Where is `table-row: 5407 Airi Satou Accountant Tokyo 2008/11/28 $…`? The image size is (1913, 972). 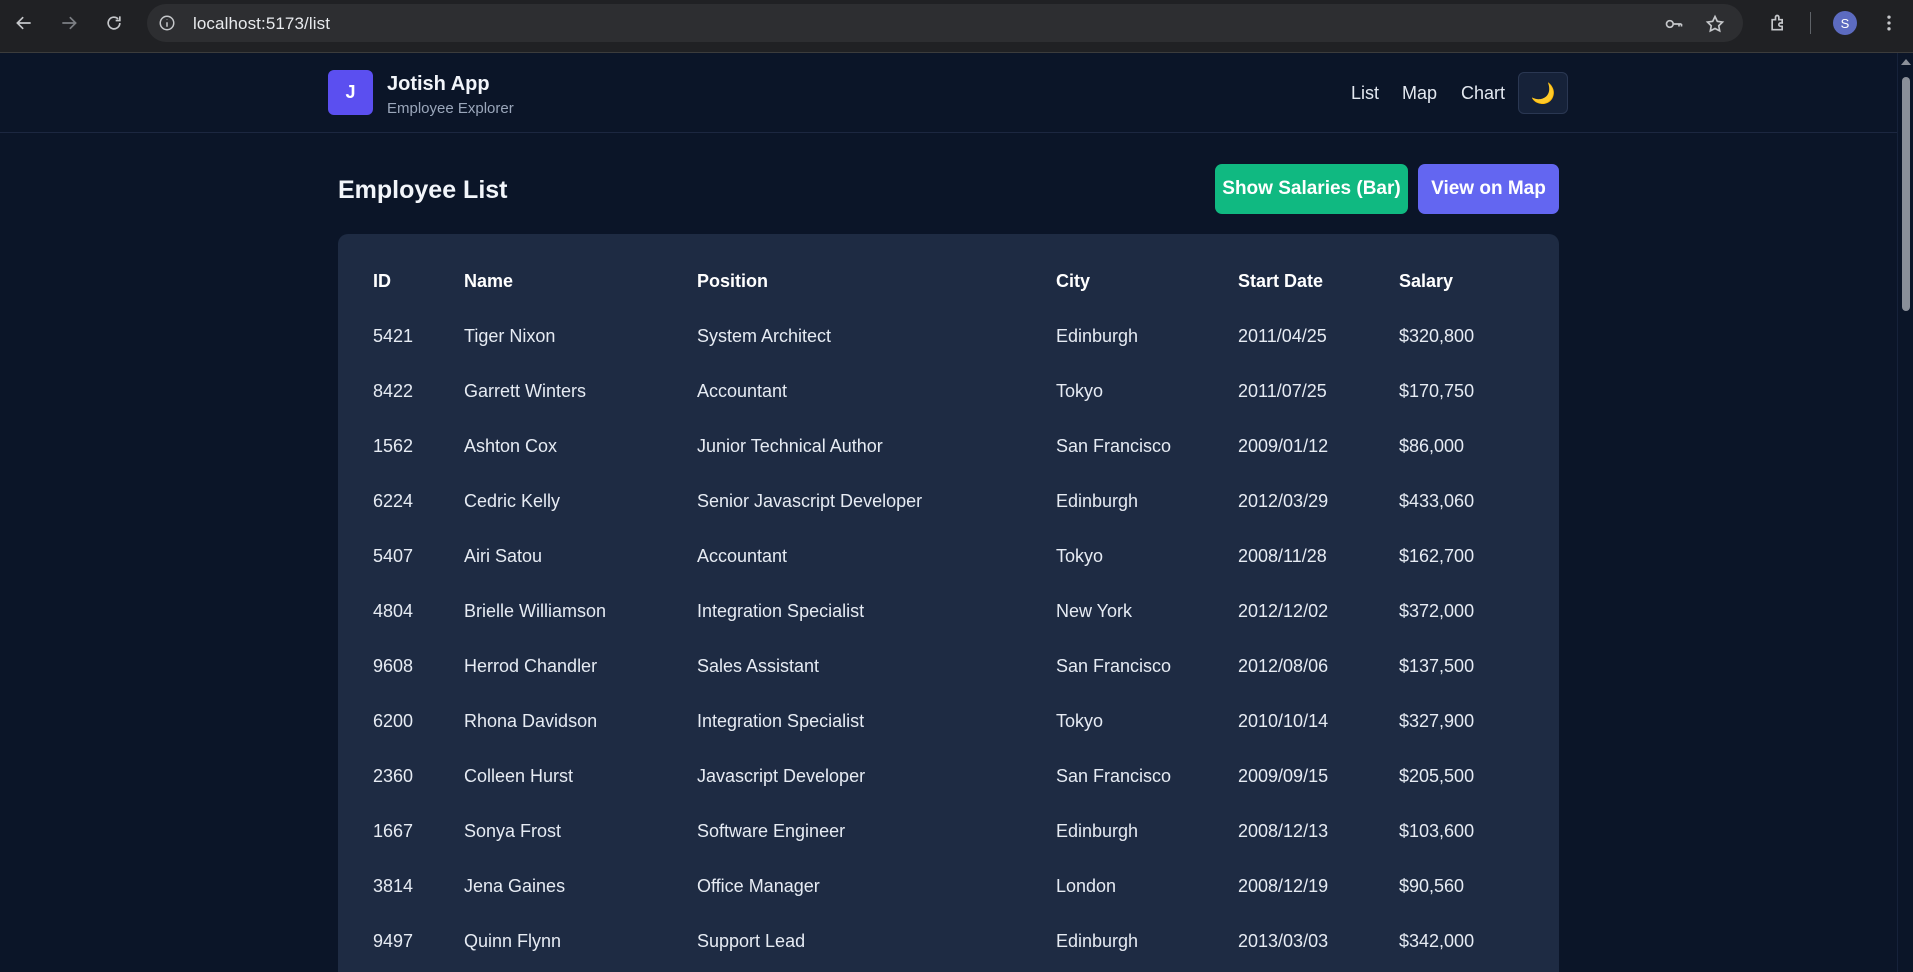 table-row: 5407 Airi Satou Accountant Tokyo 2008/11/28 $… is located at coordinates (948, 556).